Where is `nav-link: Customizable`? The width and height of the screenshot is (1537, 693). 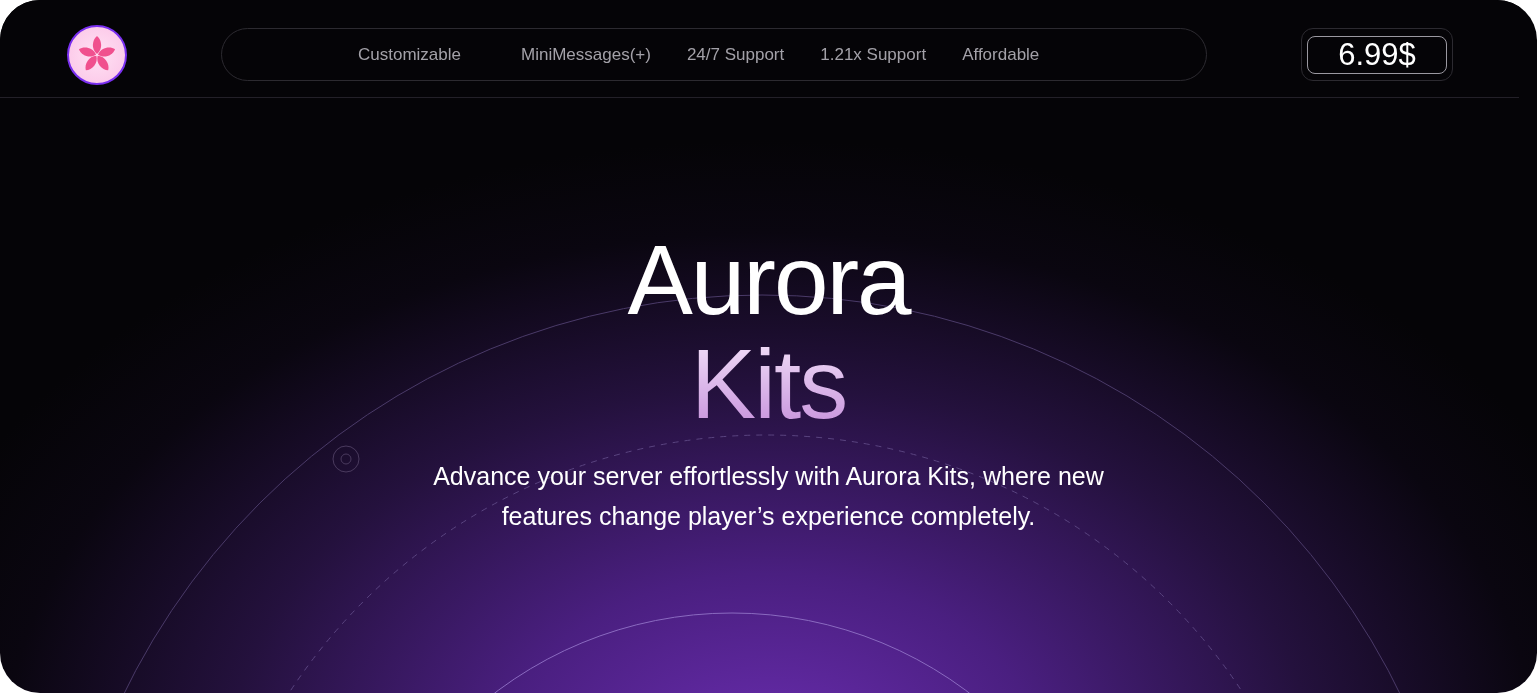
nav-link: Customizable is located at coordinates (409, 54).